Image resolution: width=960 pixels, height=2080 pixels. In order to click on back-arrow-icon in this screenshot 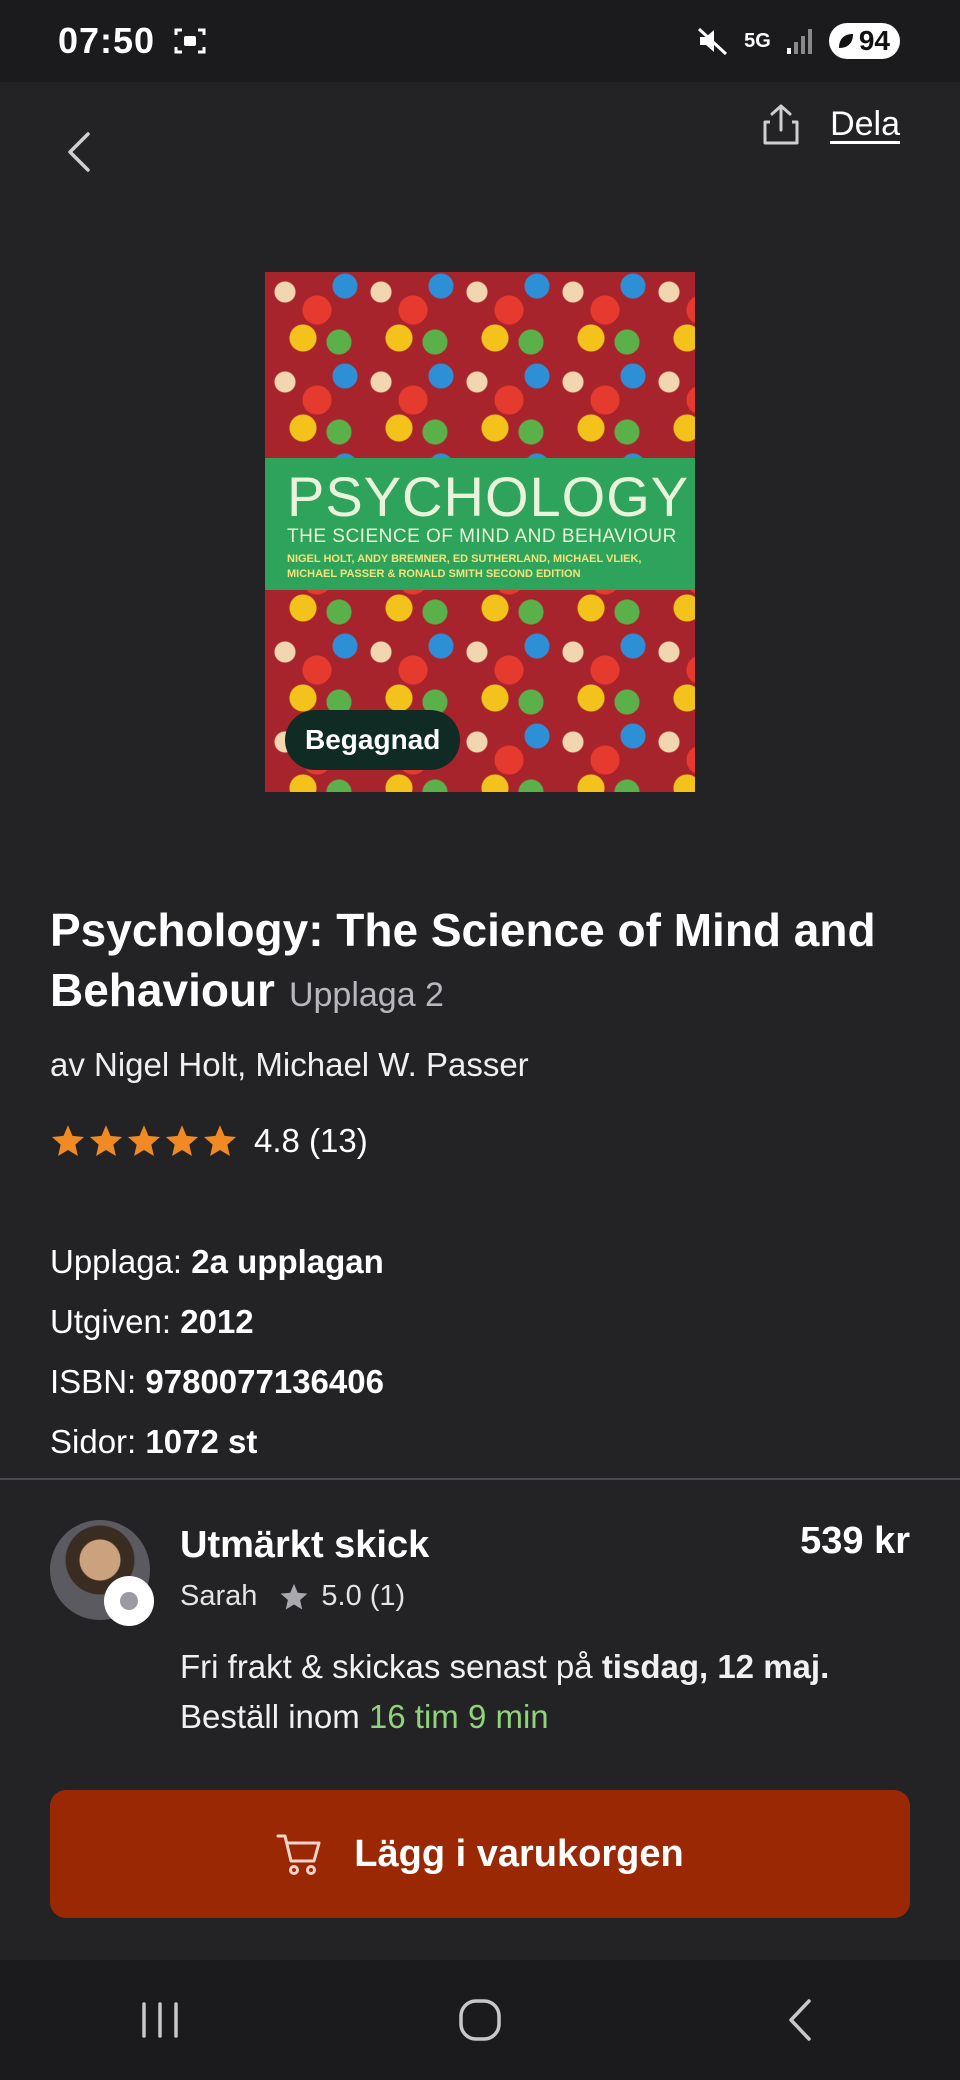, I will do `click(79, 152)`.